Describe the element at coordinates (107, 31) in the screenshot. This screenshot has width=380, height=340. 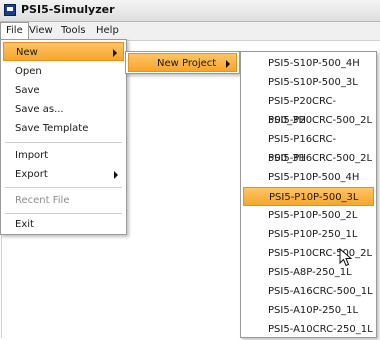
I see `menu-help: Help` at that location.